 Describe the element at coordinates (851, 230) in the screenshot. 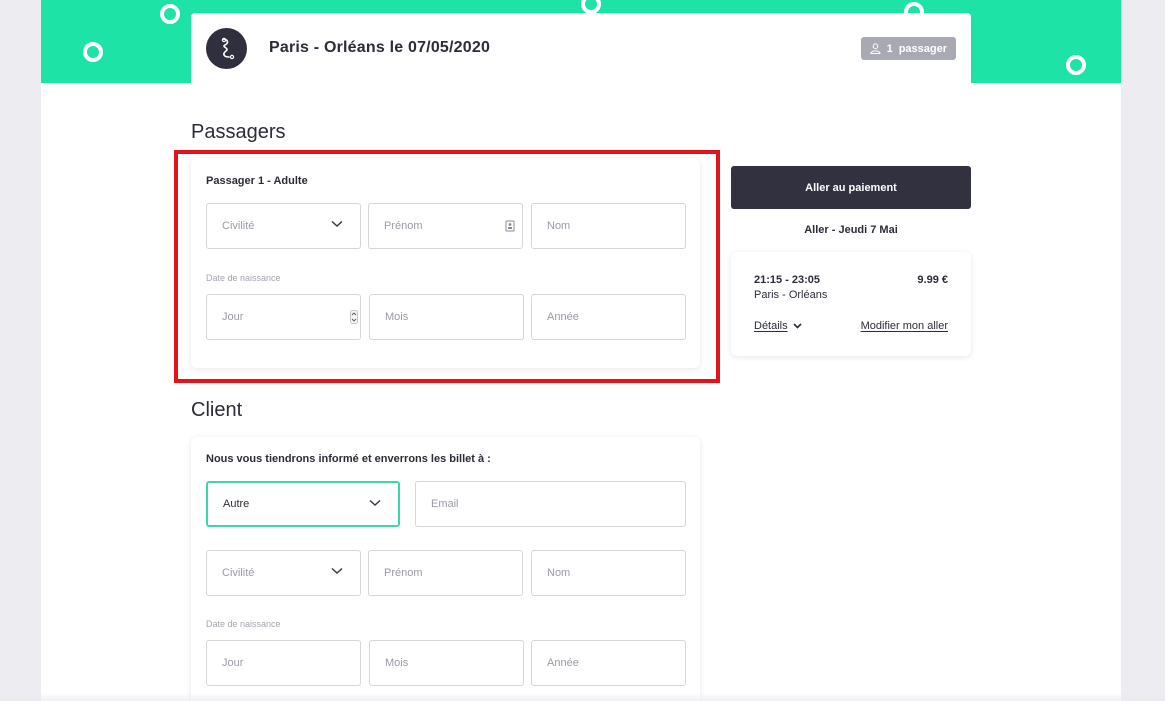

I see `outbound-heading: Aller - Jeudi 7 Mai` at that location.